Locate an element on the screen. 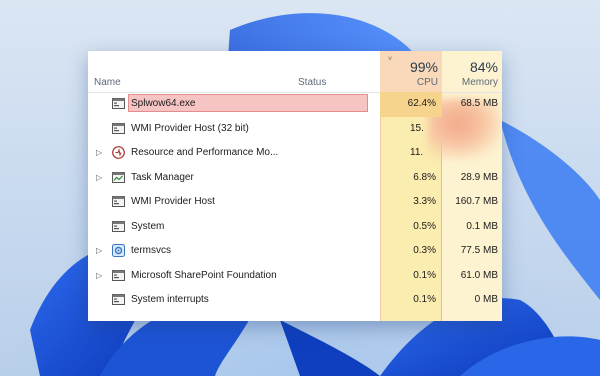  process-row: ▷ termsvcs 0.3% 77.5 MB is located at coordinates (295, 251).